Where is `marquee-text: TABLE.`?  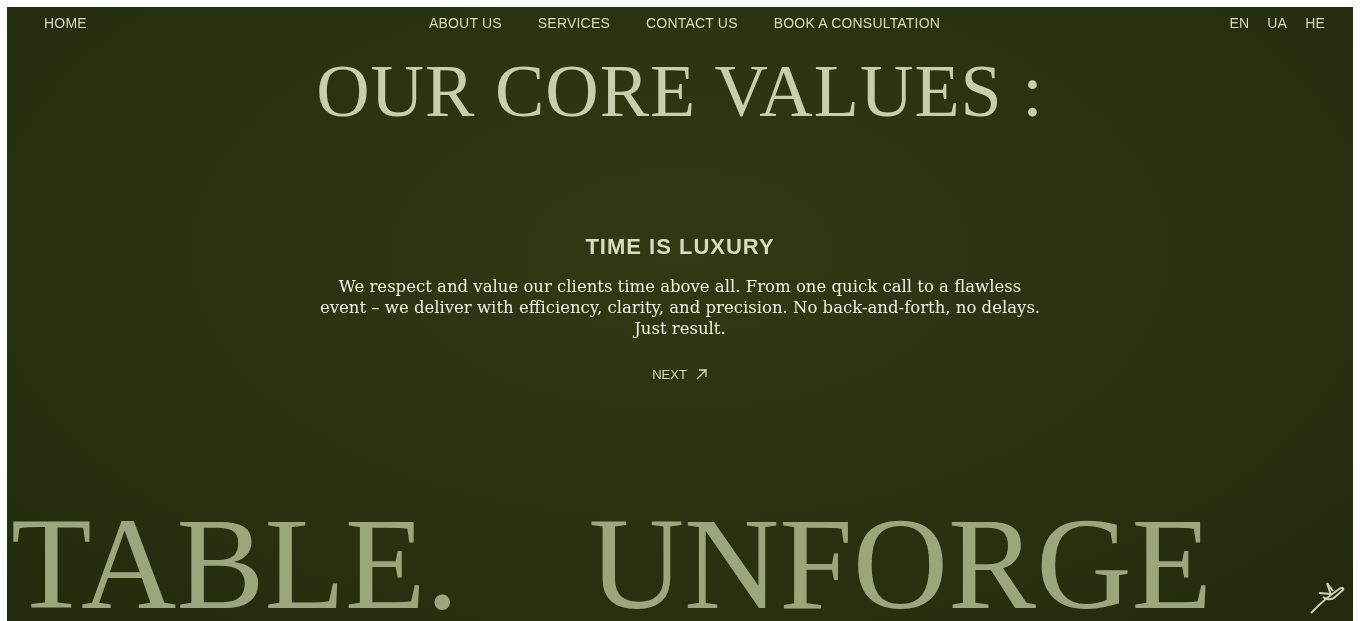 marquee-text: TABLE. is located at coordinates (235, 564).